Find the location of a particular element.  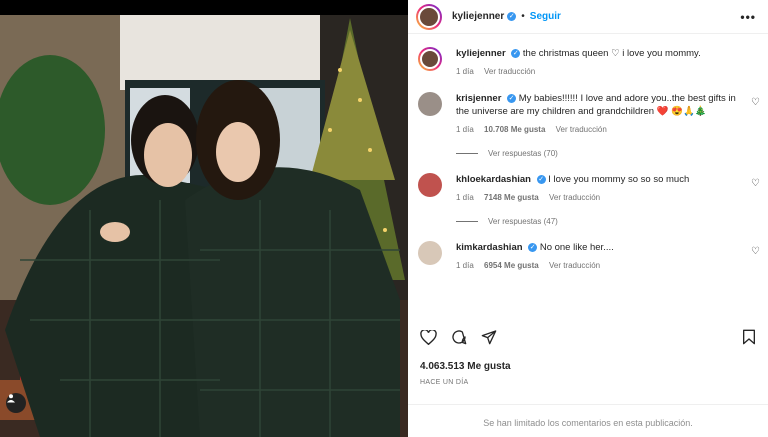

view-replies-label: Ver respuestas (47) is located at coordinates (523, 221).